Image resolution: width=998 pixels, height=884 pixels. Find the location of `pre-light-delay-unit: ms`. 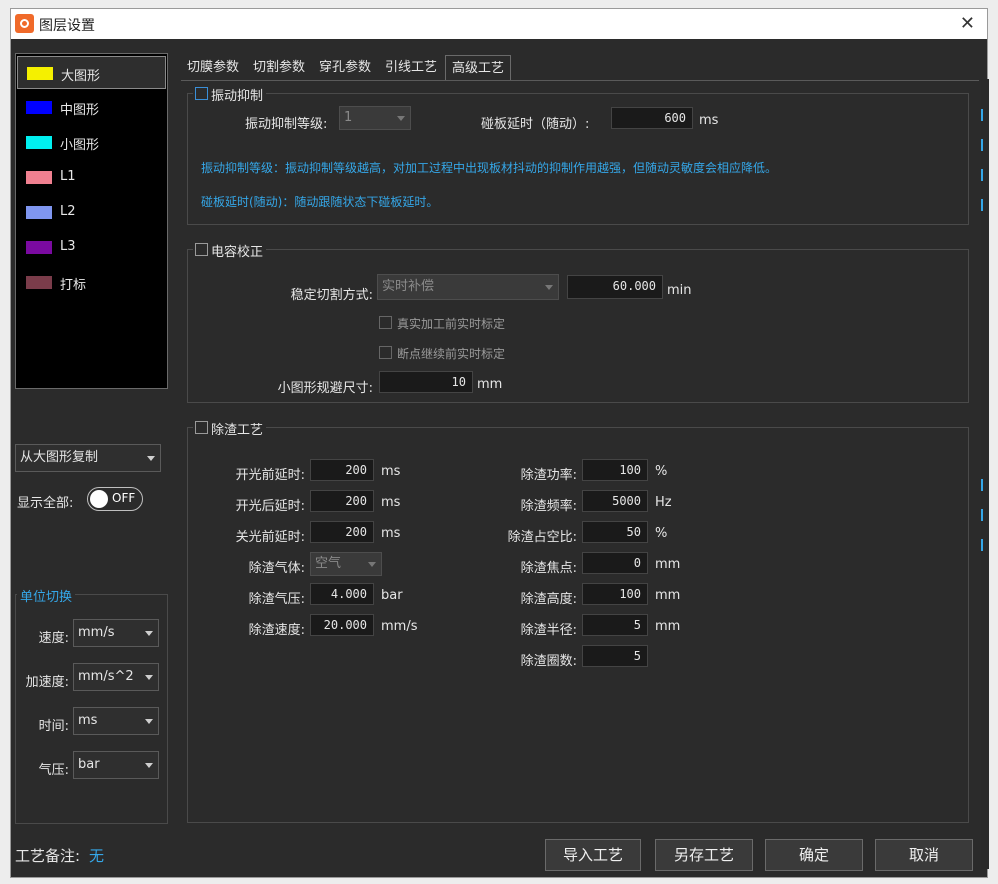

pre-light-delay-unit: ms is located at coordinates (391, 471).